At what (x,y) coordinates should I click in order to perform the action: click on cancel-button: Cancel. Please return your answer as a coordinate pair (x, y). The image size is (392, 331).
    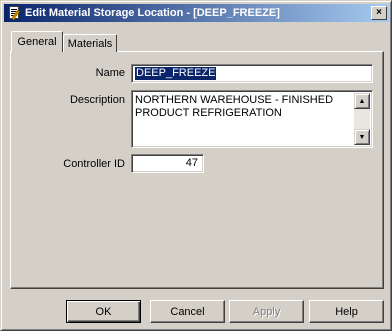
    Looking at the image, I should click on (187, 311).